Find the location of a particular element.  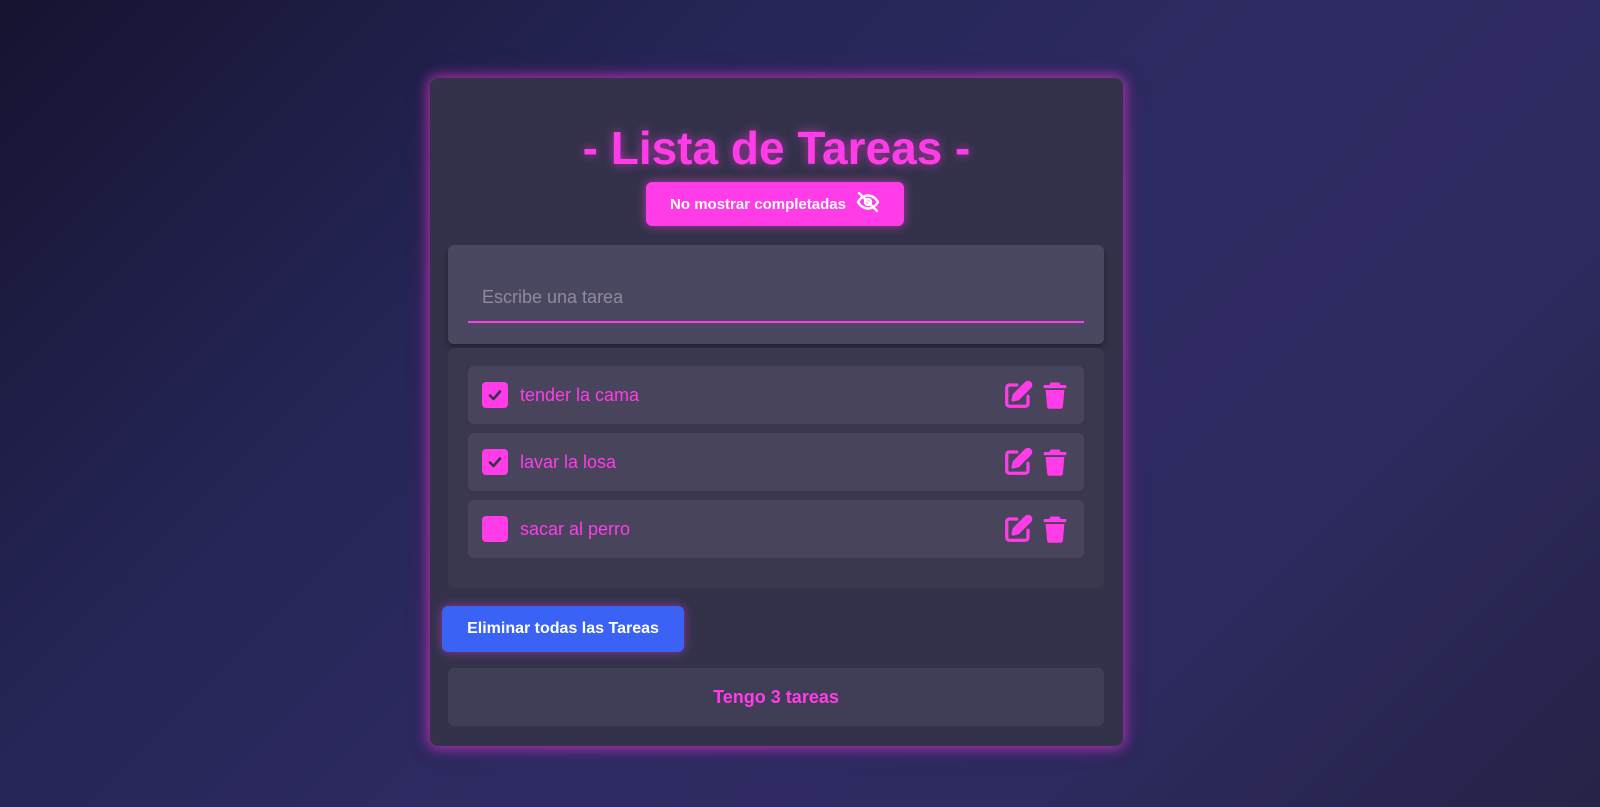

task-item: lavar la losa is located at coordinates (776, 462).